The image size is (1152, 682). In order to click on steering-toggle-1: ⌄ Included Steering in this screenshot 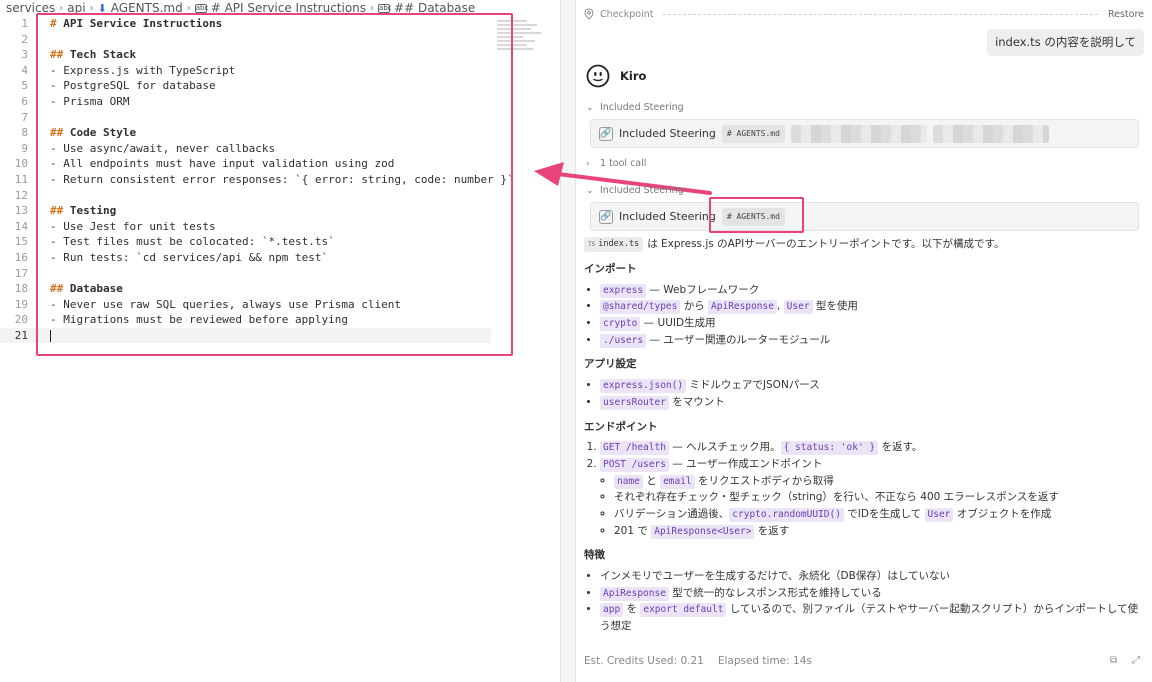, I will do `click(635, 107)`.